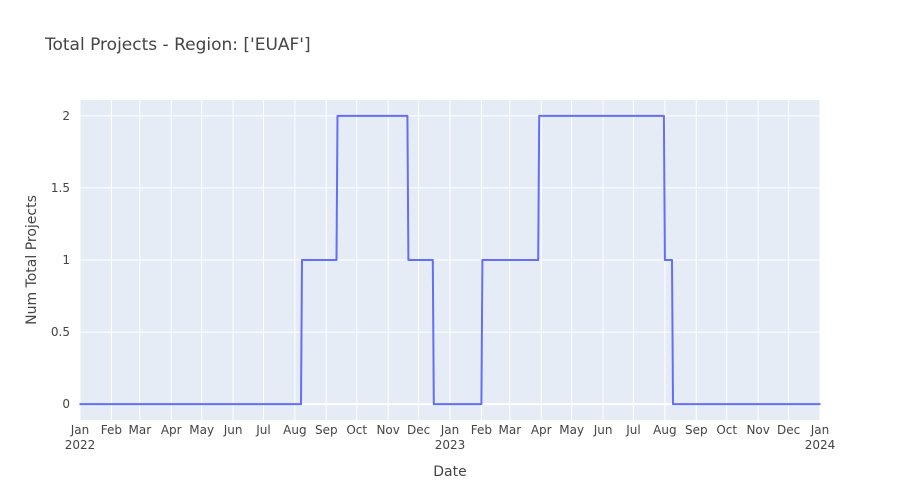 The width and height of the screenshot is (900, 500). I want to click on x-tick-year-label: 2022, so click(80, 445).